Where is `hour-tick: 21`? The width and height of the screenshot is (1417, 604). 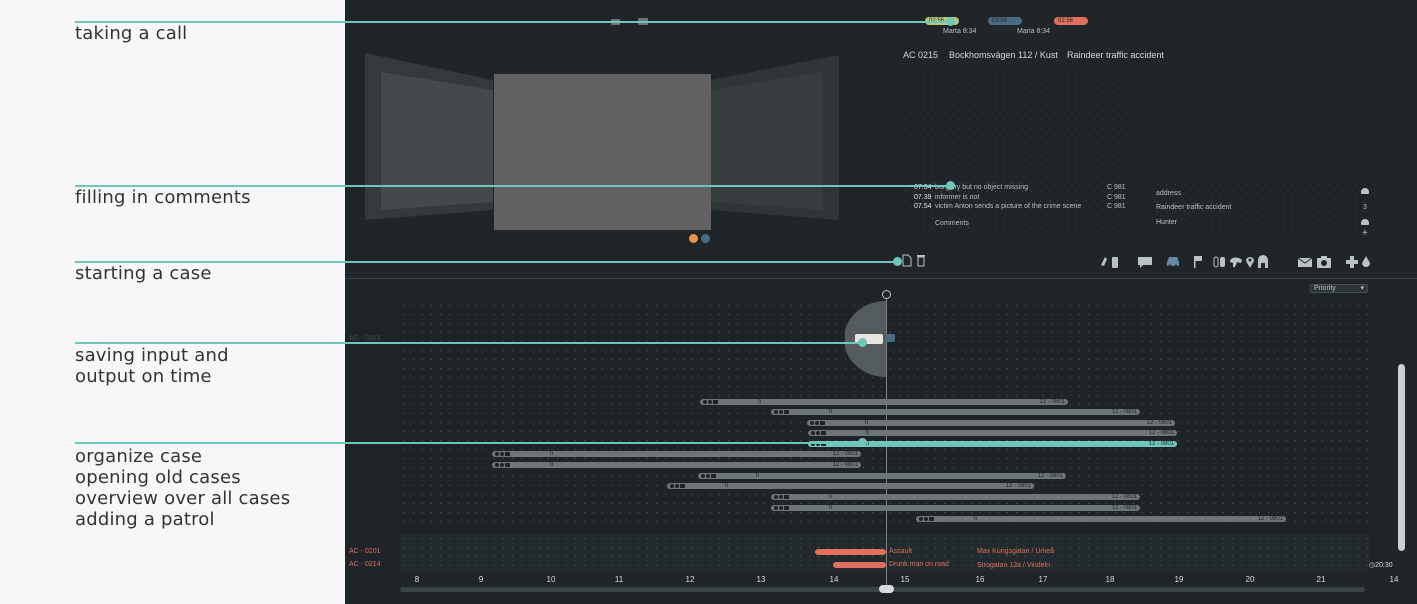 hour-tick: 21 is located at coordinates (1321, 579).